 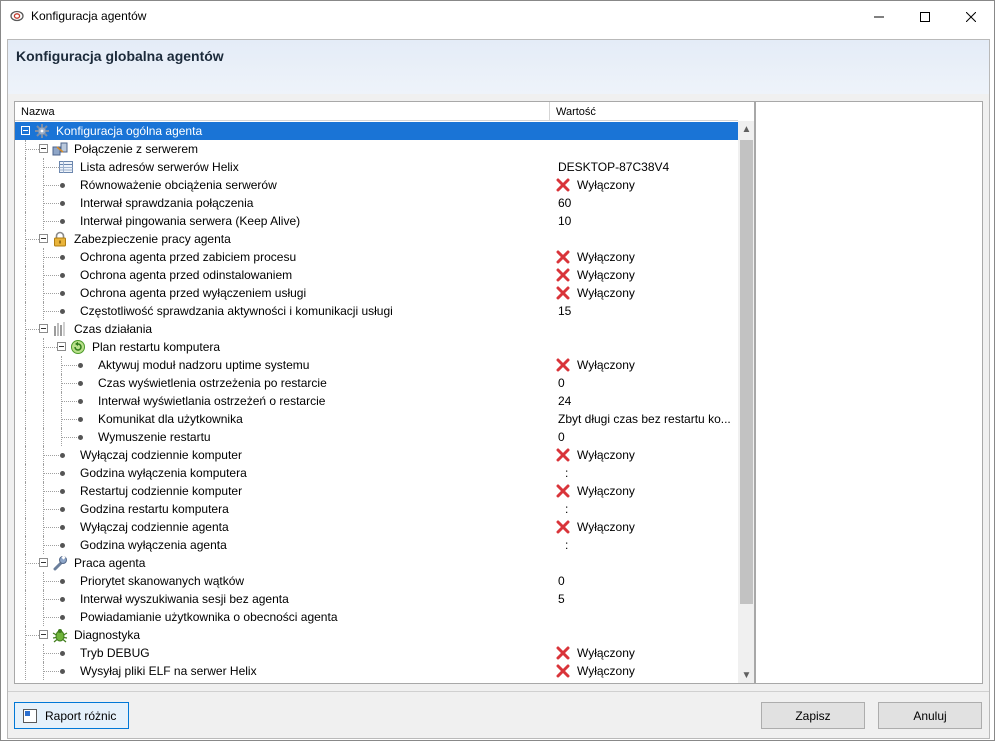 I want to click on scroll-down-icon: ▼, so click(x=746, y=675).